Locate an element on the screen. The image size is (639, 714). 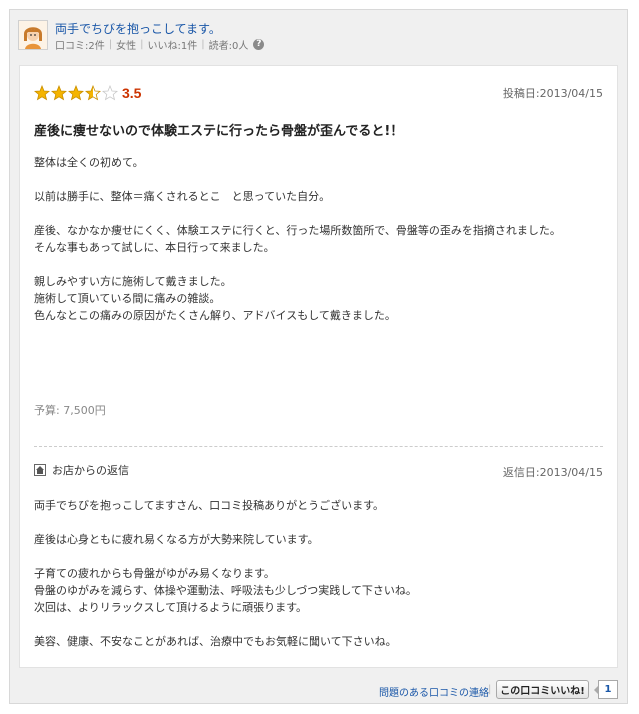
reviewer-like-count: いいね:1件 is located at coordinates (172, 46).